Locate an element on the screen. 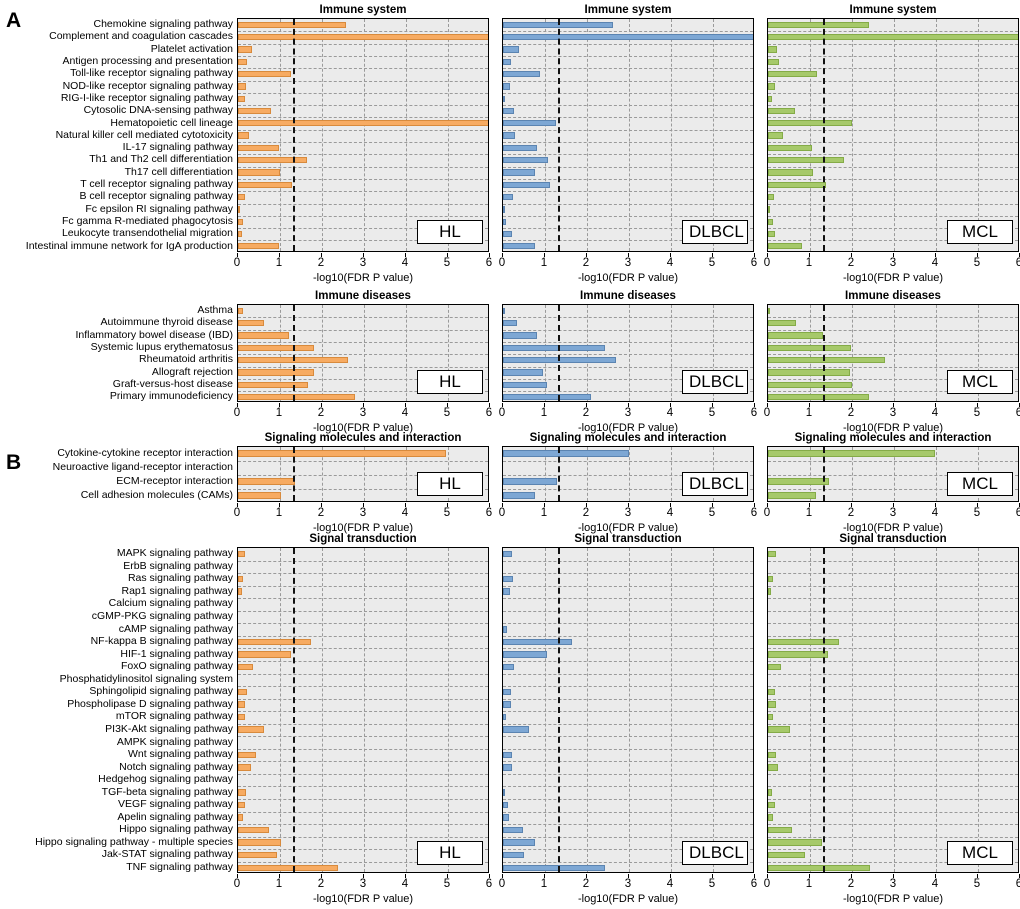 The height and width of the screenshot is (909, 1020). x-tick-label: 4 is located at coordinates (670, 413).